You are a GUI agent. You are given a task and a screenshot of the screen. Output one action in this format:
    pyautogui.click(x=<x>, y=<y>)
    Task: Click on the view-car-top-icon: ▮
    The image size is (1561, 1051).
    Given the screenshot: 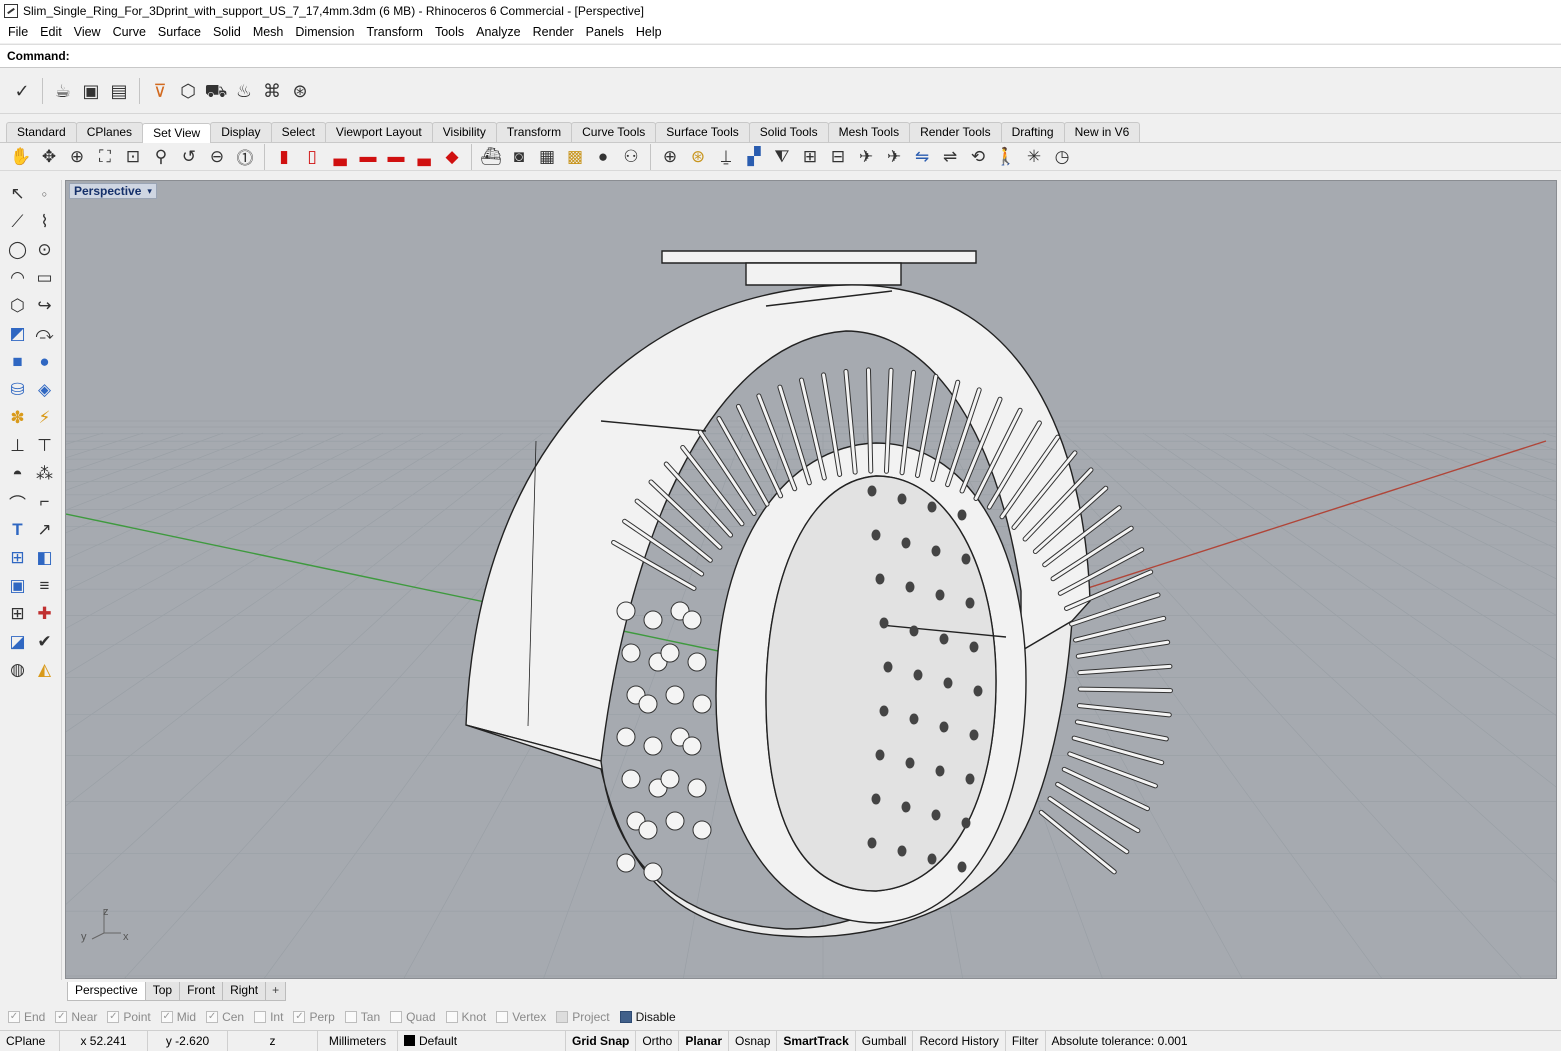 What is the action you would take?
    pyautogui.click(x=284, y=157)
    